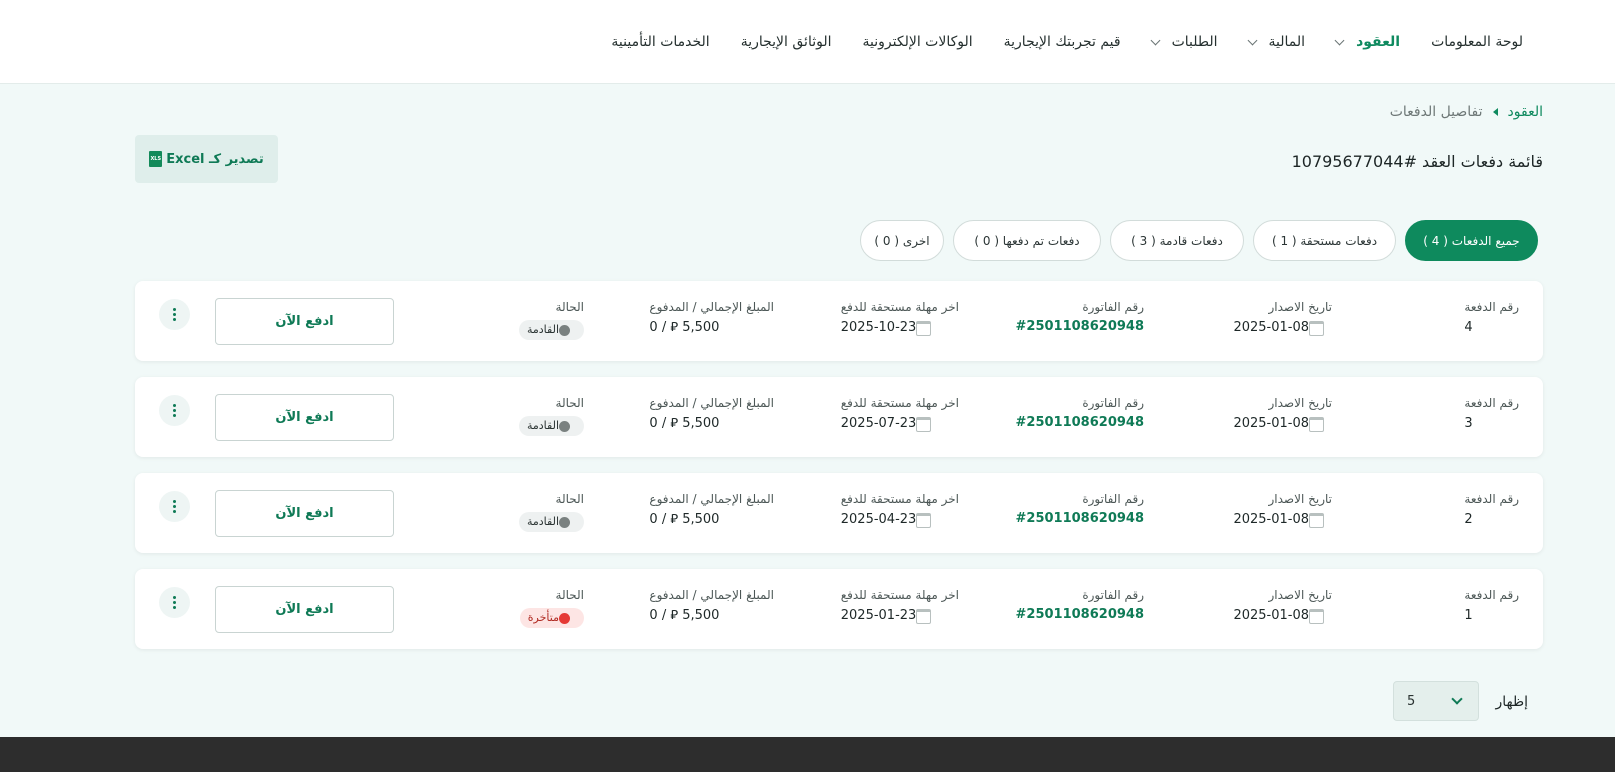 This screenshot has height=772, width=1615. Describe the element at coordinates (1495, 112) in the screenshot. I see `breadcrumb-arrow-icon` at that location.